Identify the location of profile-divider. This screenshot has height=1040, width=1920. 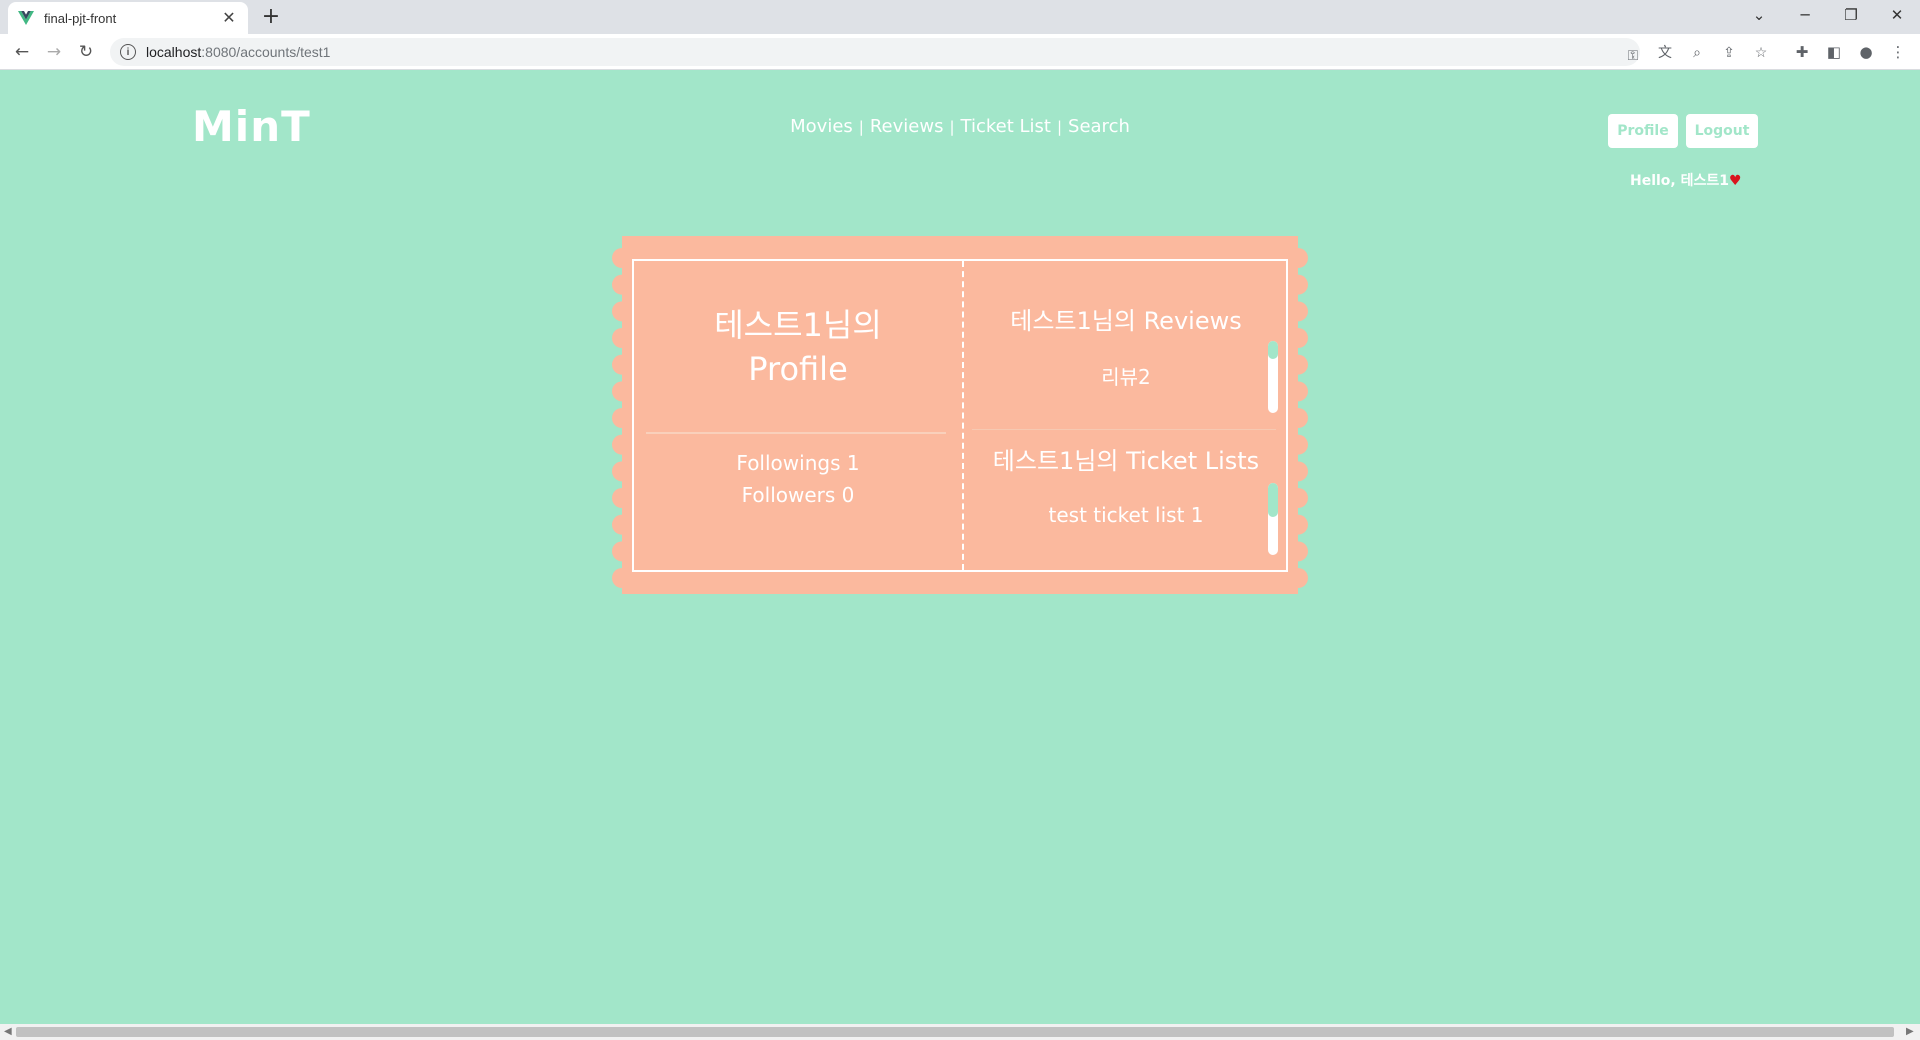
(796, 433).